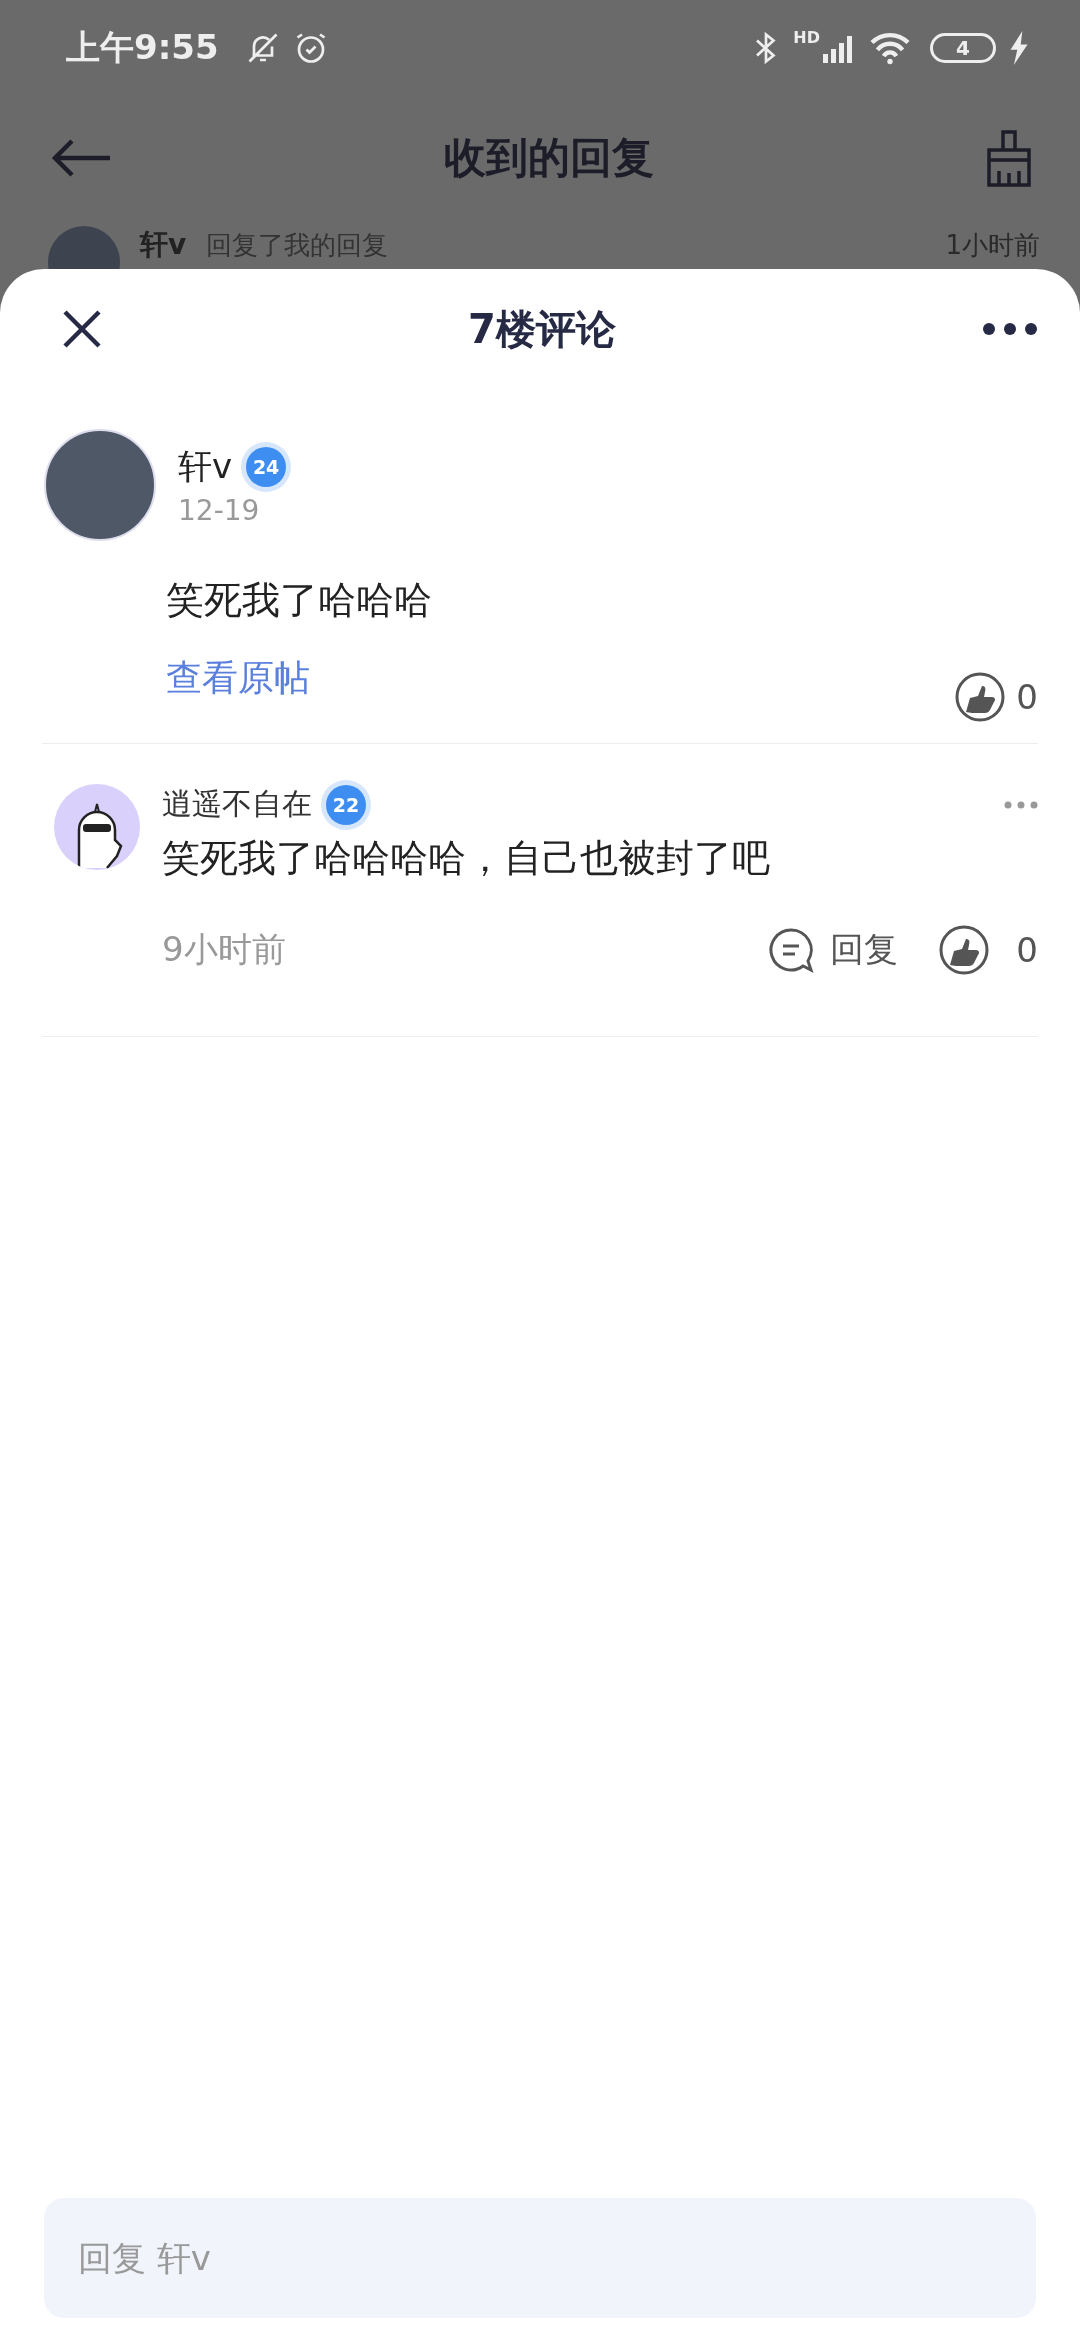  I want to click on page-title: 收到的回复, so click(549, 158).